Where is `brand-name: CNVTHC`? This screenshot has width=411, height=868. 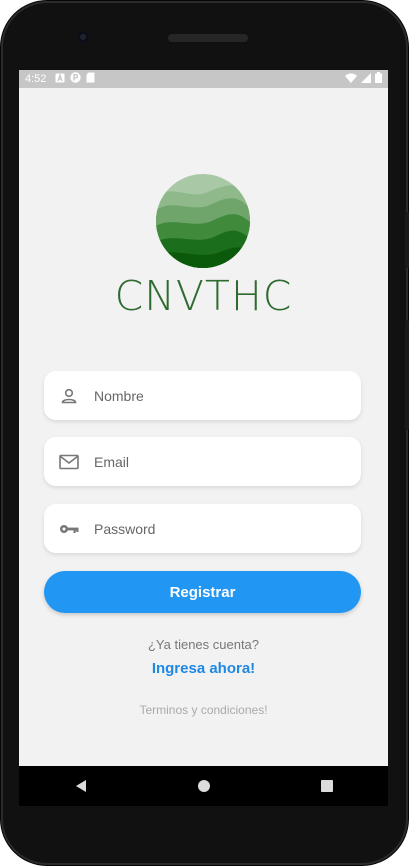
brand-name: CNVTHC is located at coordinates (203, 296).